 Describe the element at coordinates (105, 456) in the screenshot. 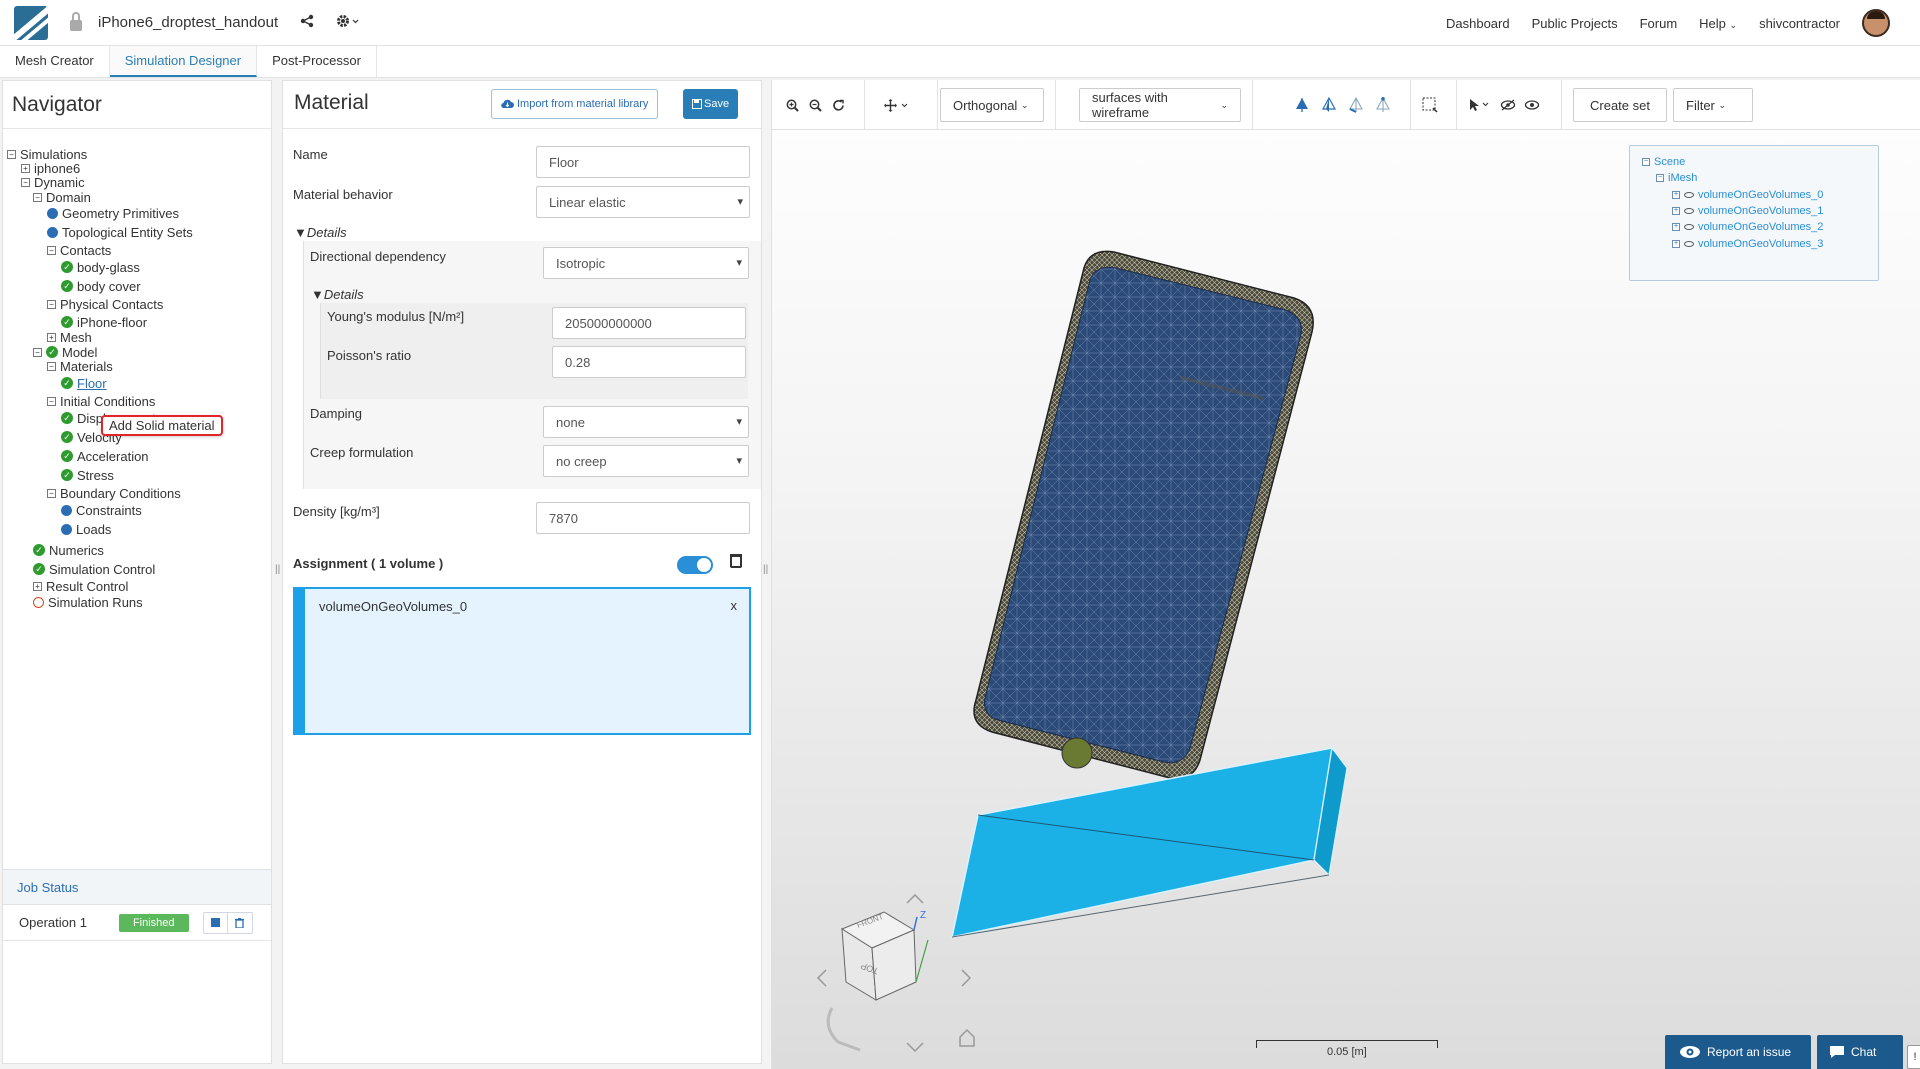

I see `tree-item-acceleration: ✓ Acceleration` at that location.